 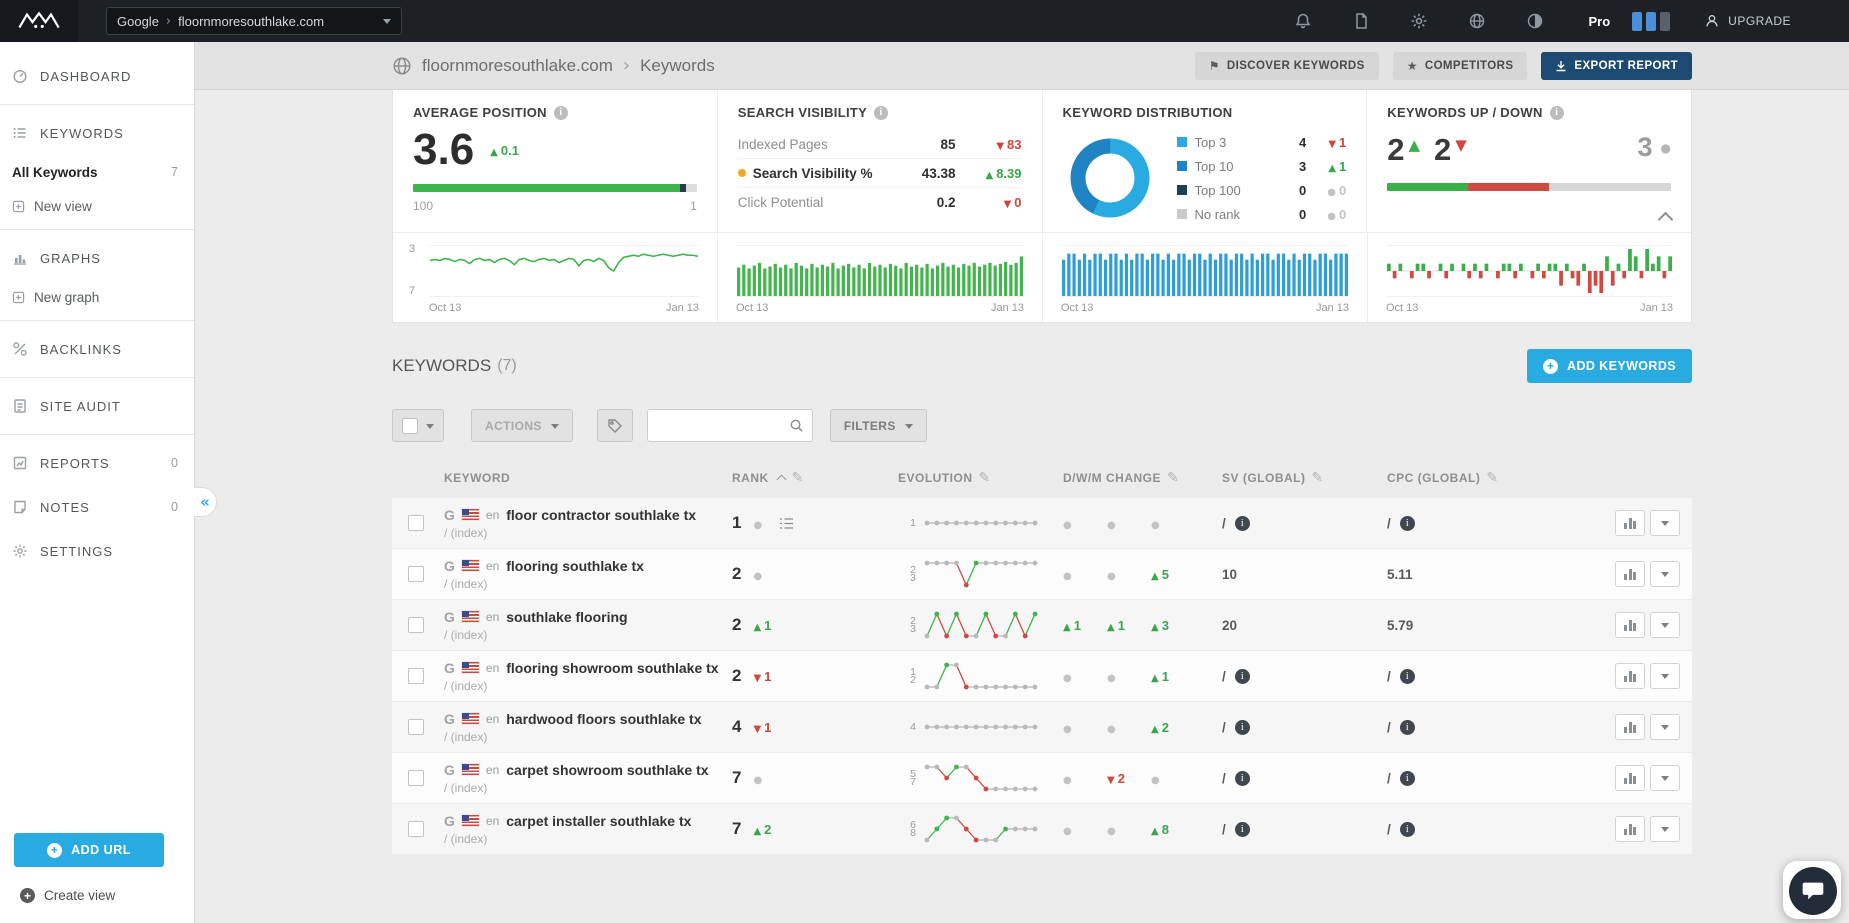 I want to click on filters-dropdown: FILTERS, so click(x=878, y=425).